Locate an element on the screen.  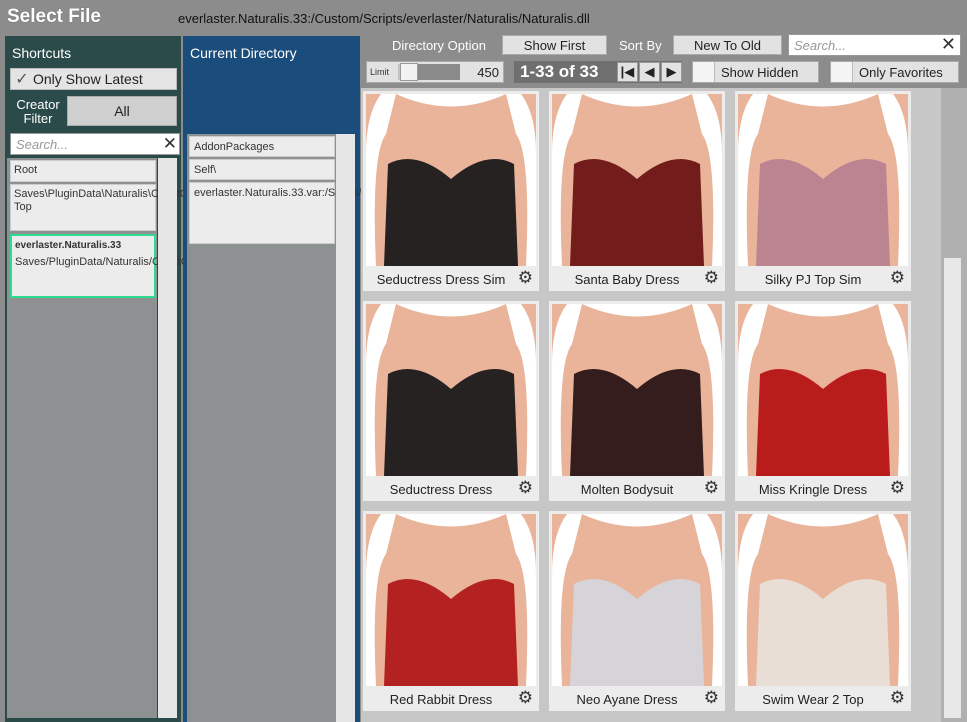
limit-value: 450 is located at coordinates (488, 72).